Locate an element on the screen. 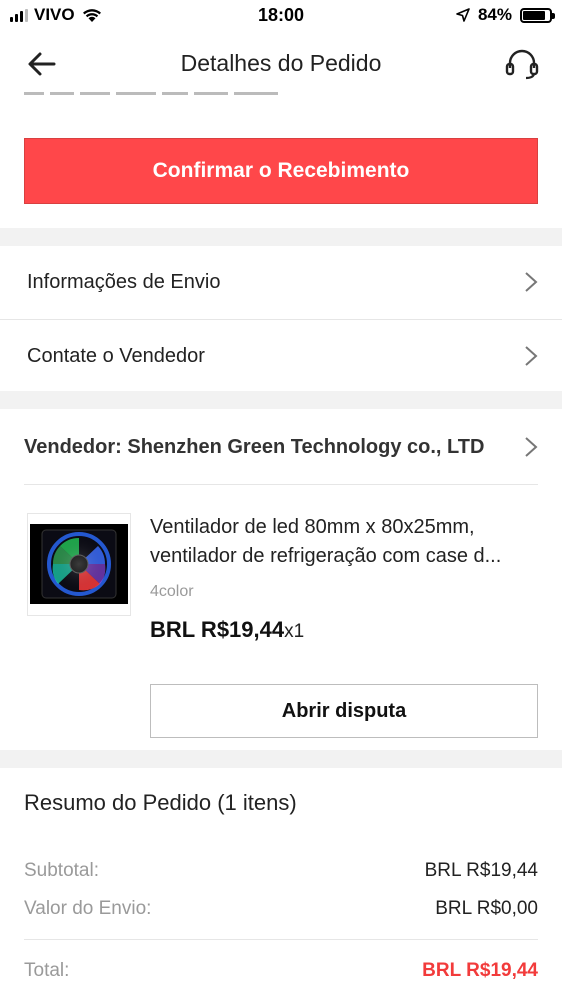 The image size is (562, 1000). product-price-line: BRL R$19,44x1 is located at coordinates (227, 630).